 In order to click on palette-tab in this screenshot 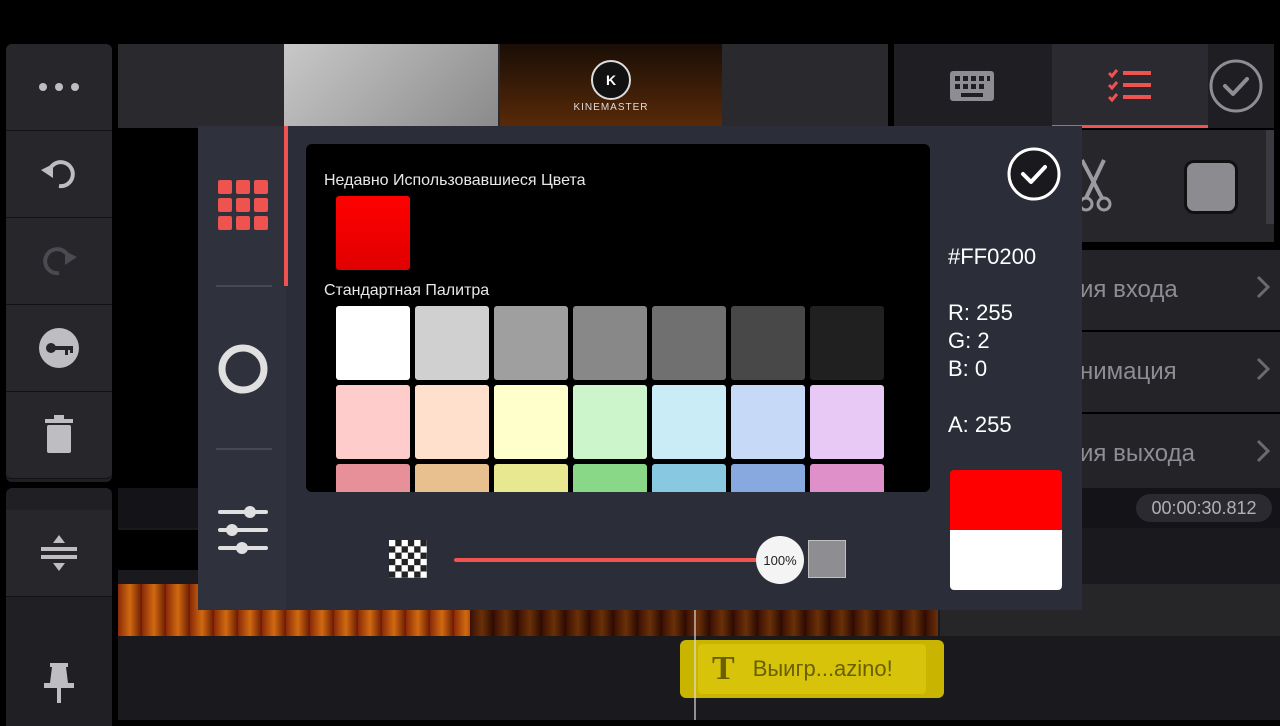, I will do `click(243, 205)`.